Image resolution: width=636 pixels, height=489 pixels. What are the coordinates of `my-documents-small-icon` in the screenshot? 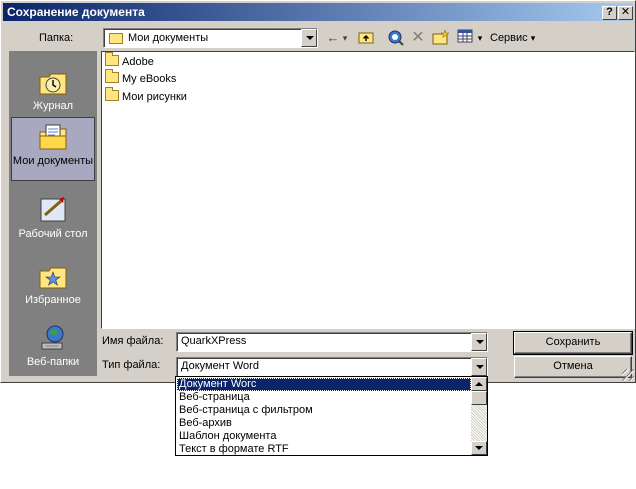 It's located at (116, 38).